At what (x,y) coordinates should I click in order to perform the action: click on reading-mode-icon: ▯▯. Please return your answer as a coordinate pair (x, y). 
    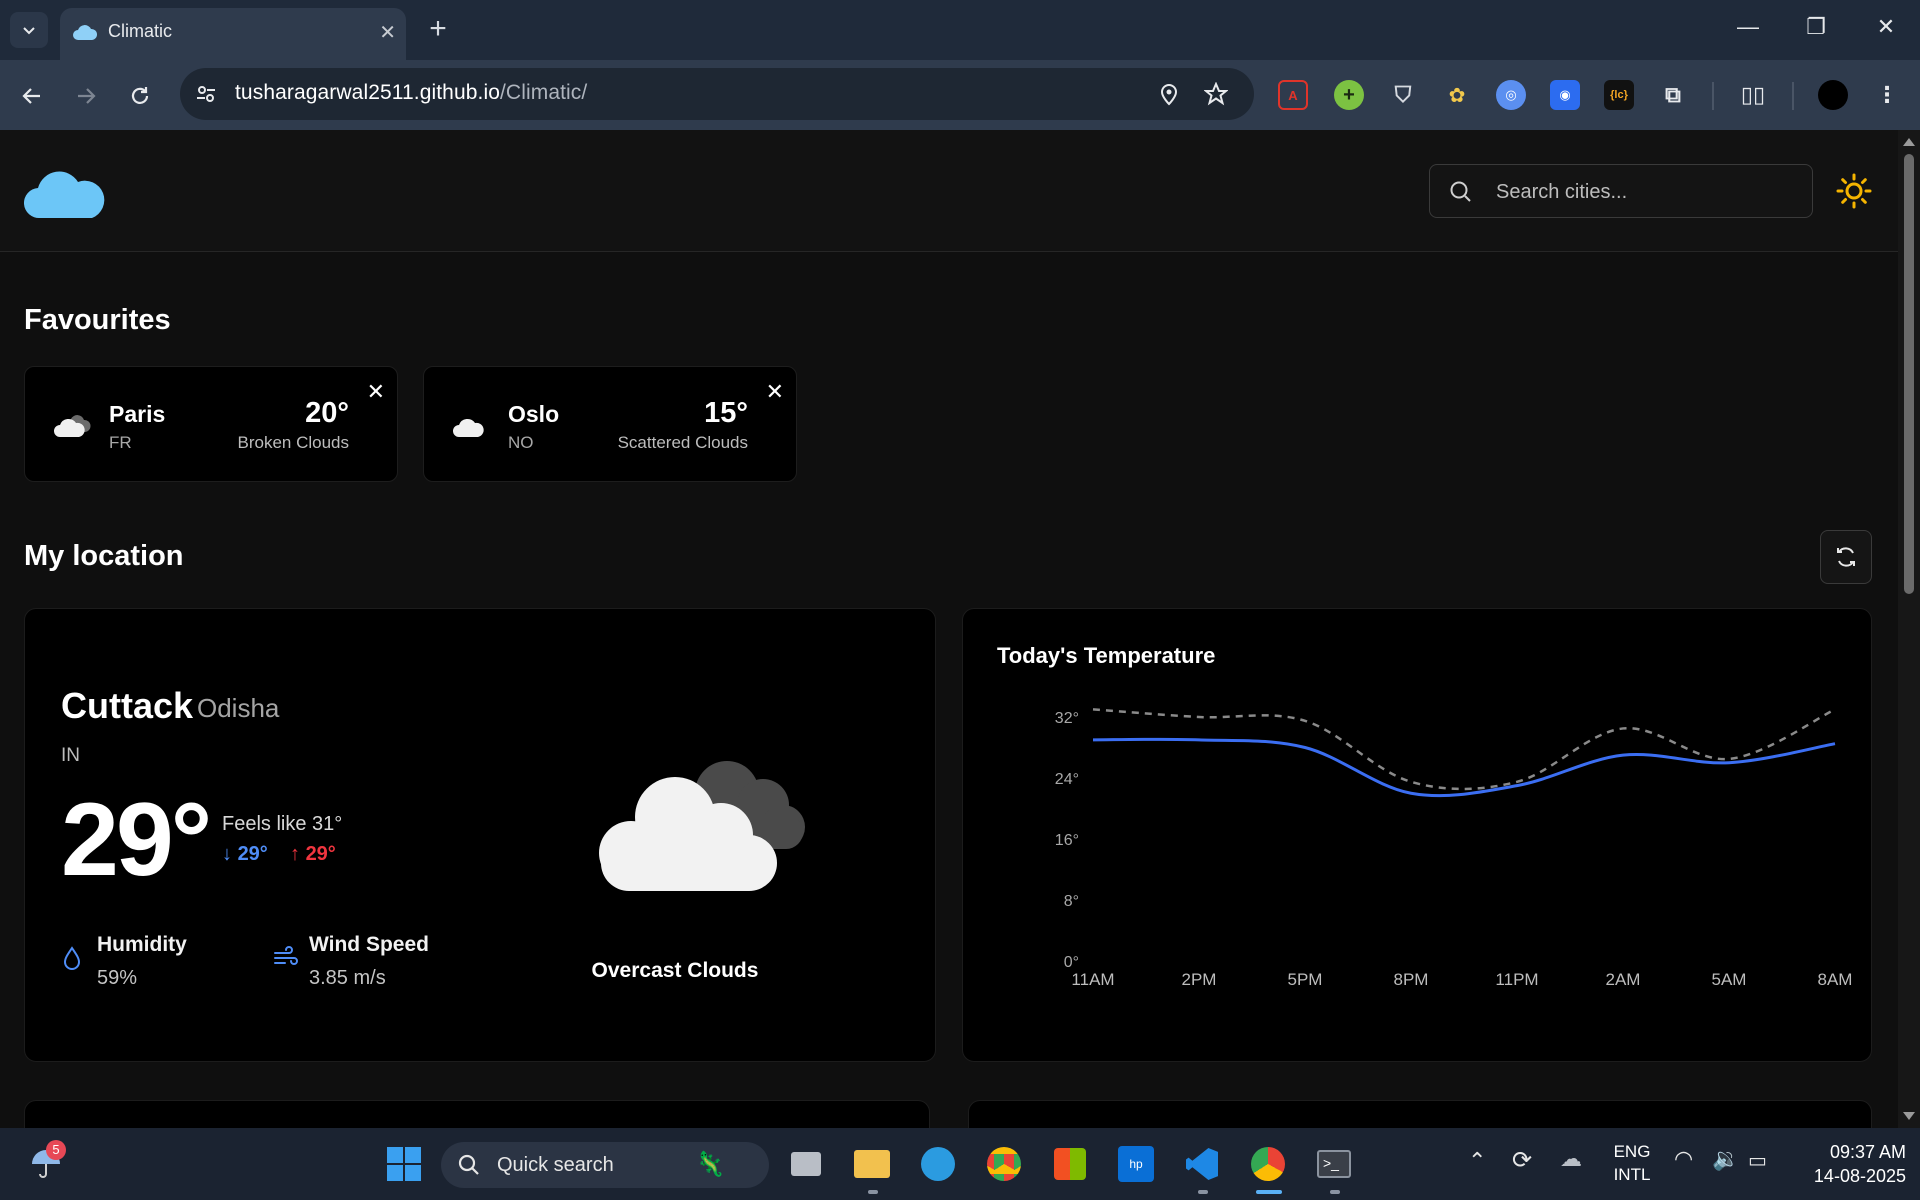
    Looking at the image, I should click on (1753, 95).